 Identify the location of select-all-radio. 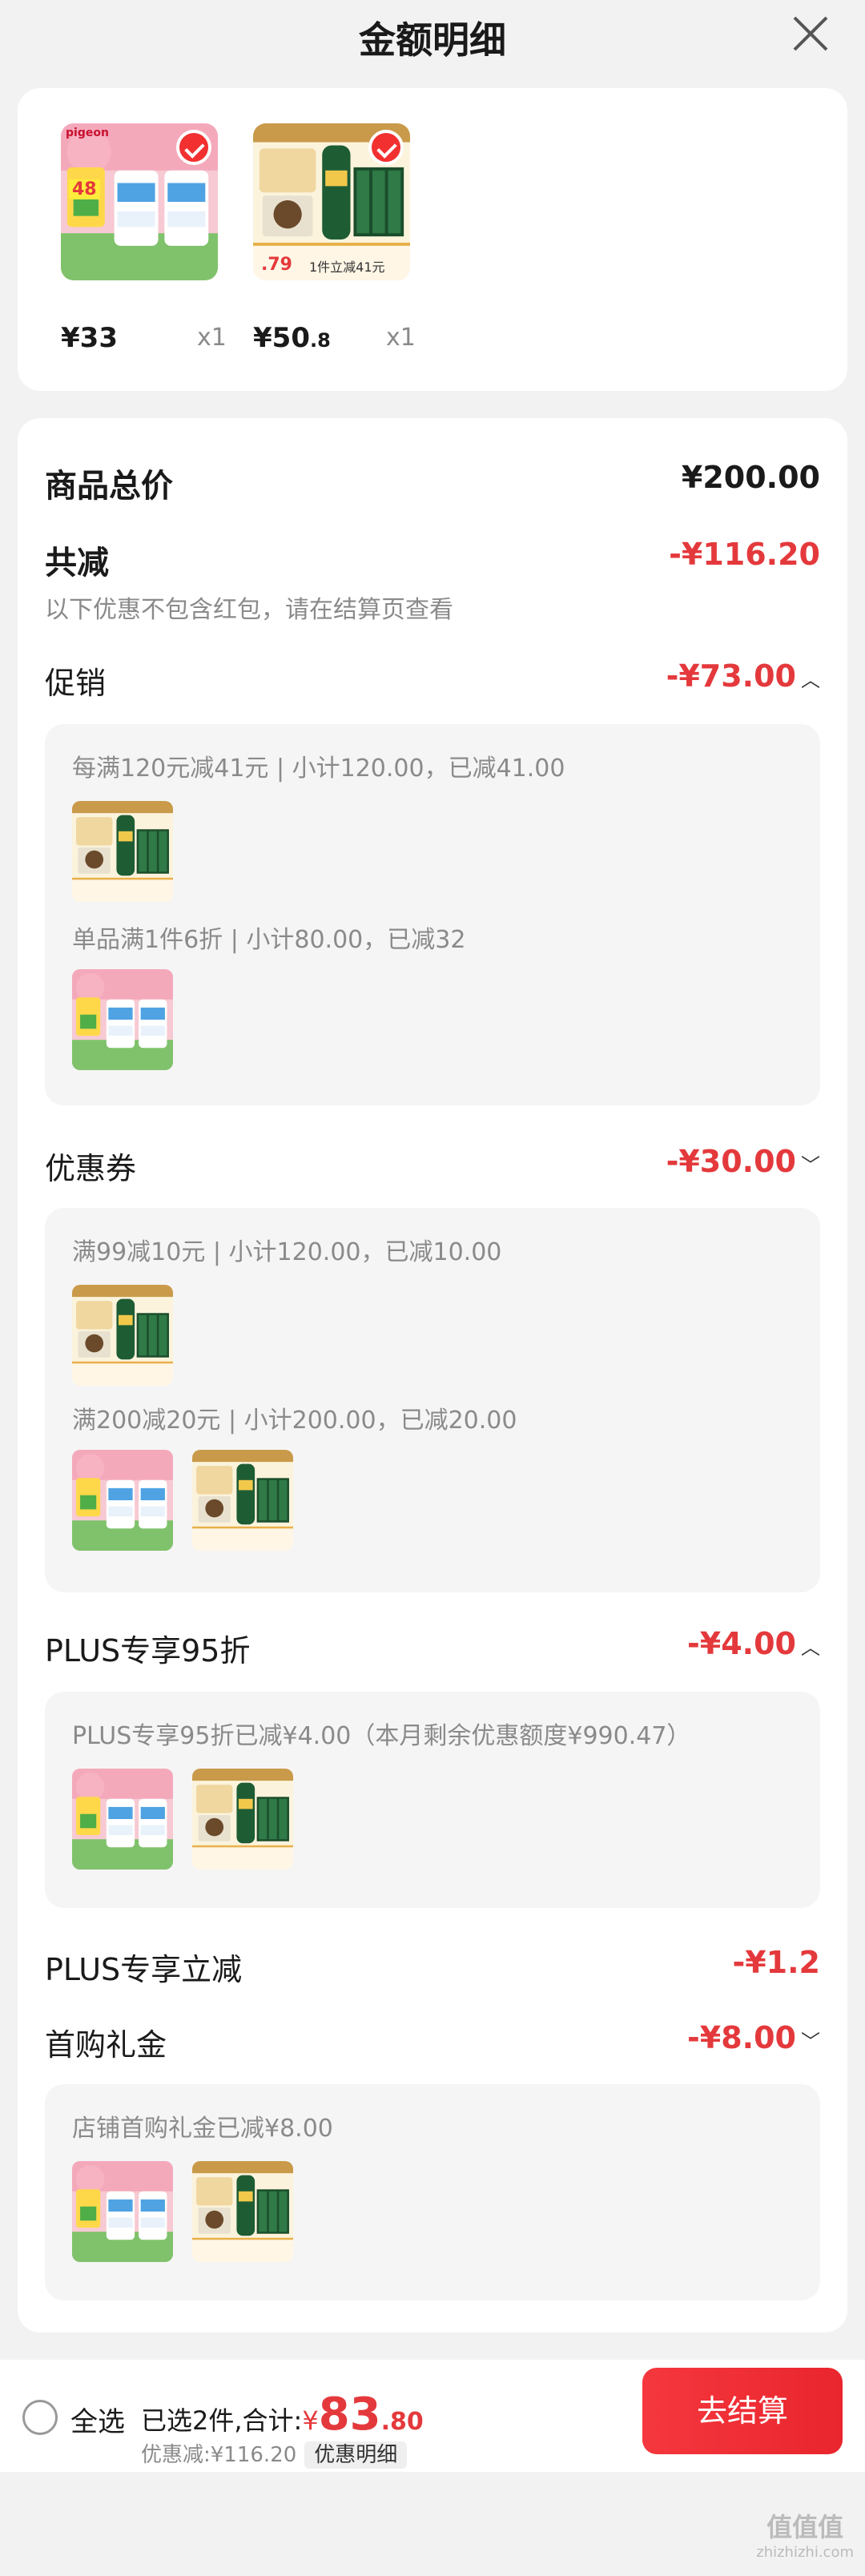
(40, 2417).